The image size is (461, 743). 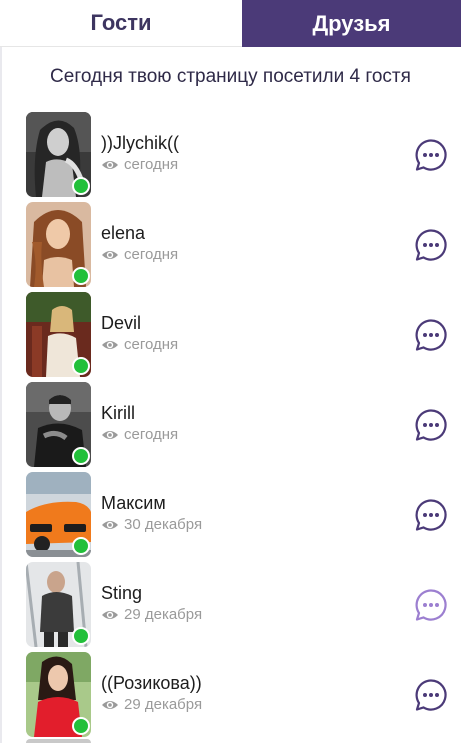 I want to click on visitor-name: Sting, so click(x=121, y=593).